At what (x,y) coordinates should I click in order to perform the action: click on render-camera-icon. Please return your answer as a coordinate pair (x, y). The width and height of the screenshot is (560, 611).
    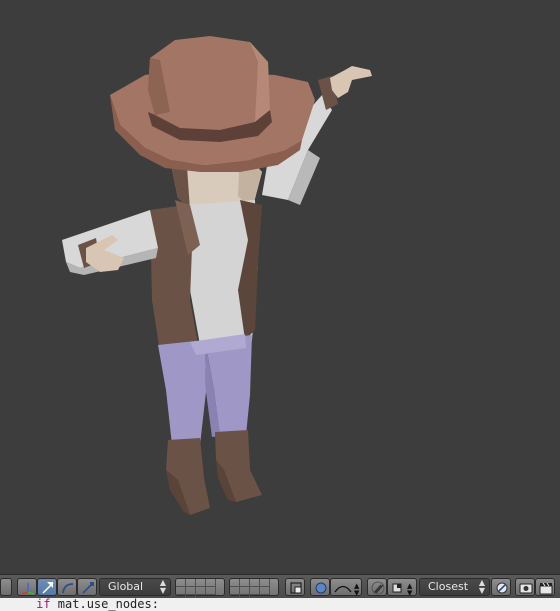
    Looking at the image, I should click on (526, 588).